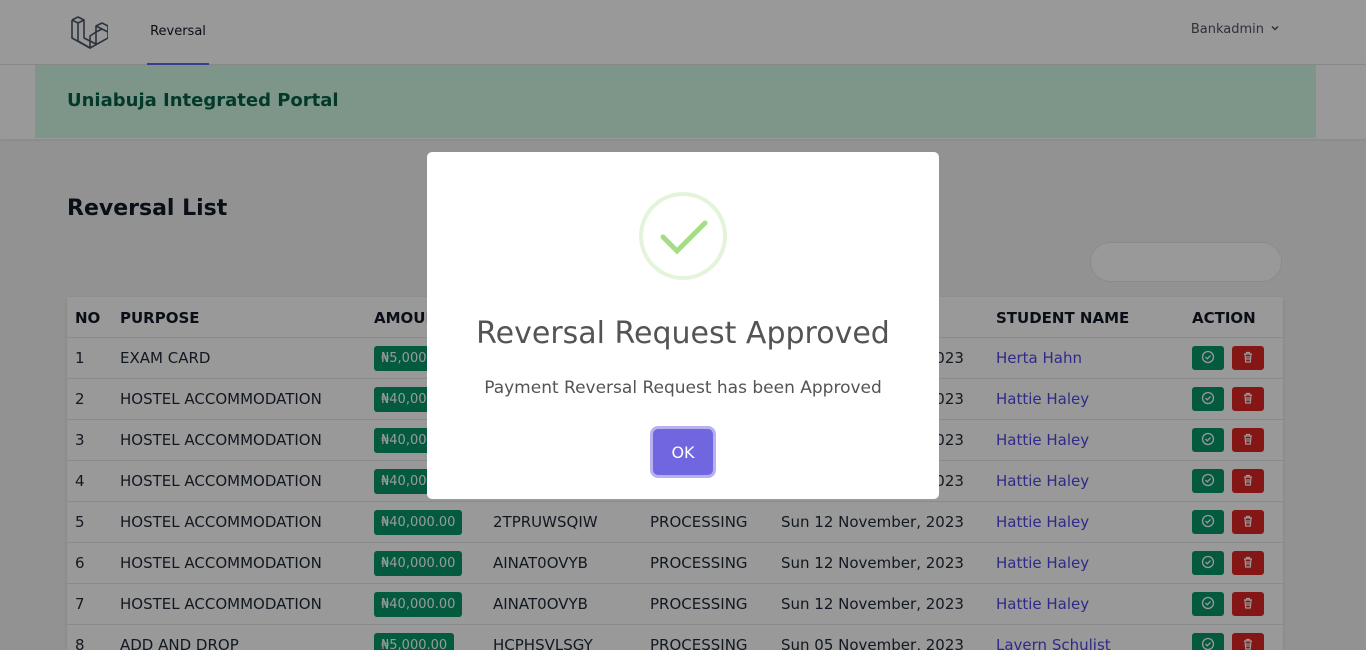  Describe the element at coordinates (683, 333) in the screenshot. I see `dialog-title: Reversal Request Approved` at that location.